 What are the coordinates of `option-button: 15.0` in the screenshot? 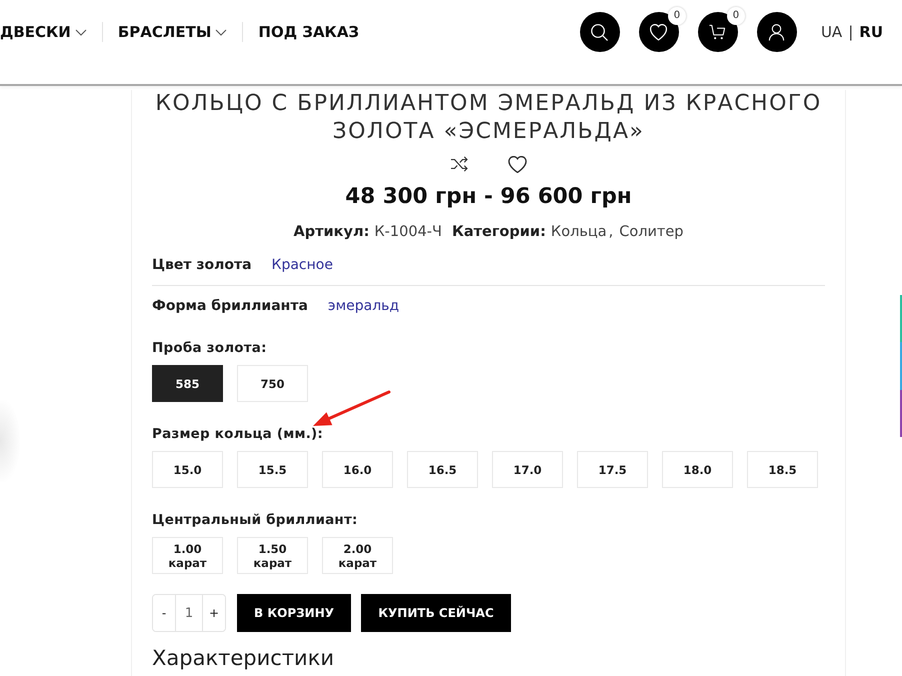 It's located at (187, 469).